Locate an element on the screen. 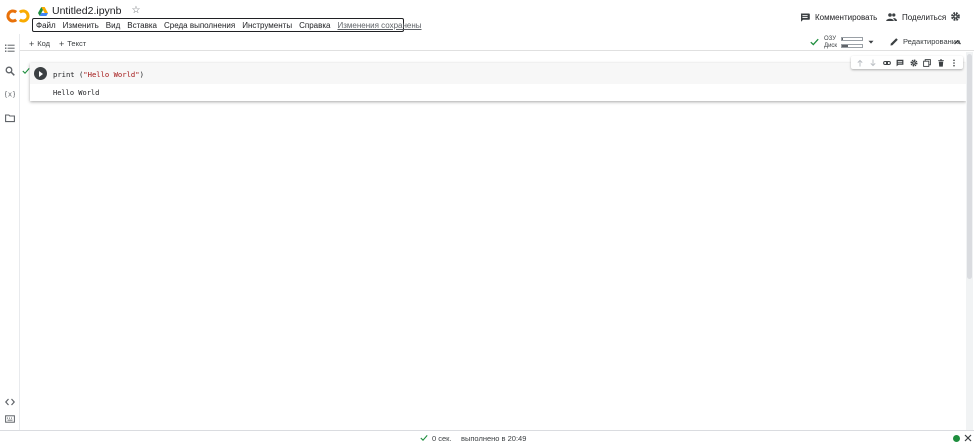 The width and height of the screenshot is (974, 445). colab-logo is located at coordinates (18, 16).